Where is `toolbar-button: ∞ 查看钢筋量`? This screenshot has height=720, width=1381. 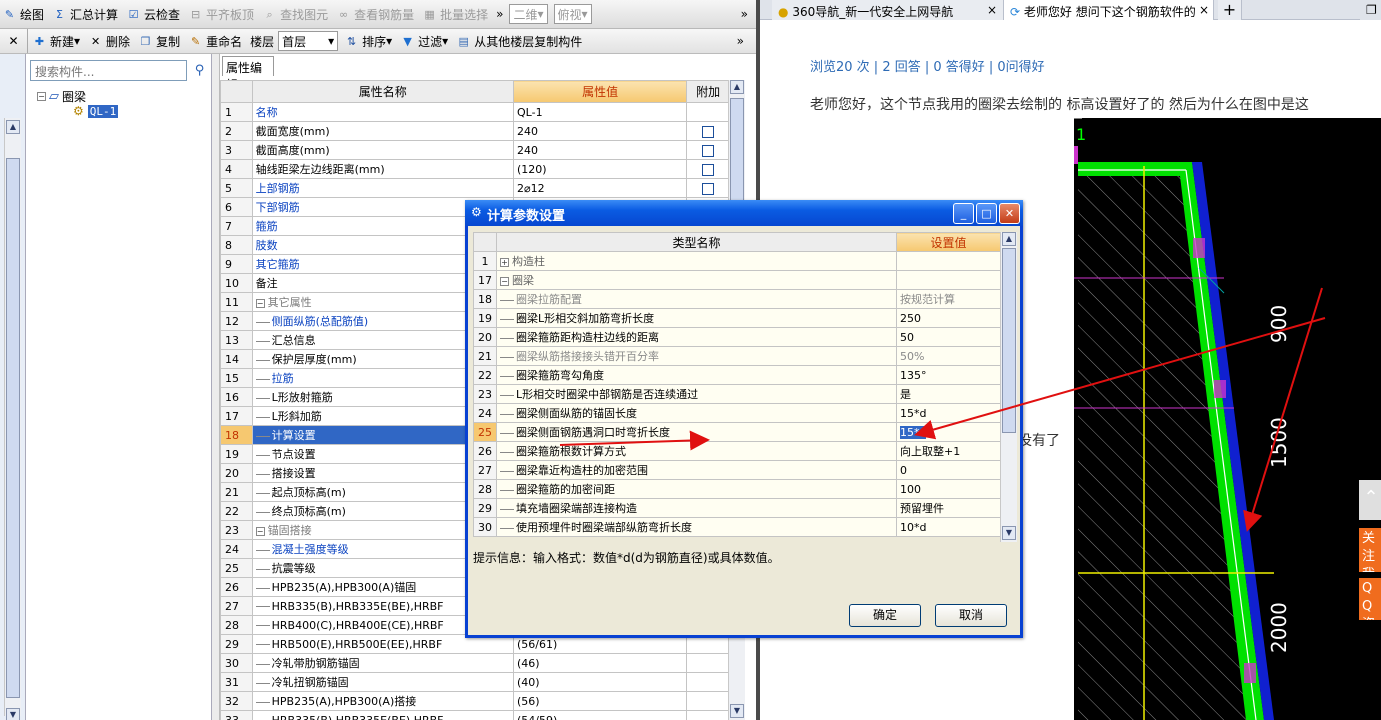
toolbar-button: ∞ 查看钢筋量 is located at coordinates (375, 14).